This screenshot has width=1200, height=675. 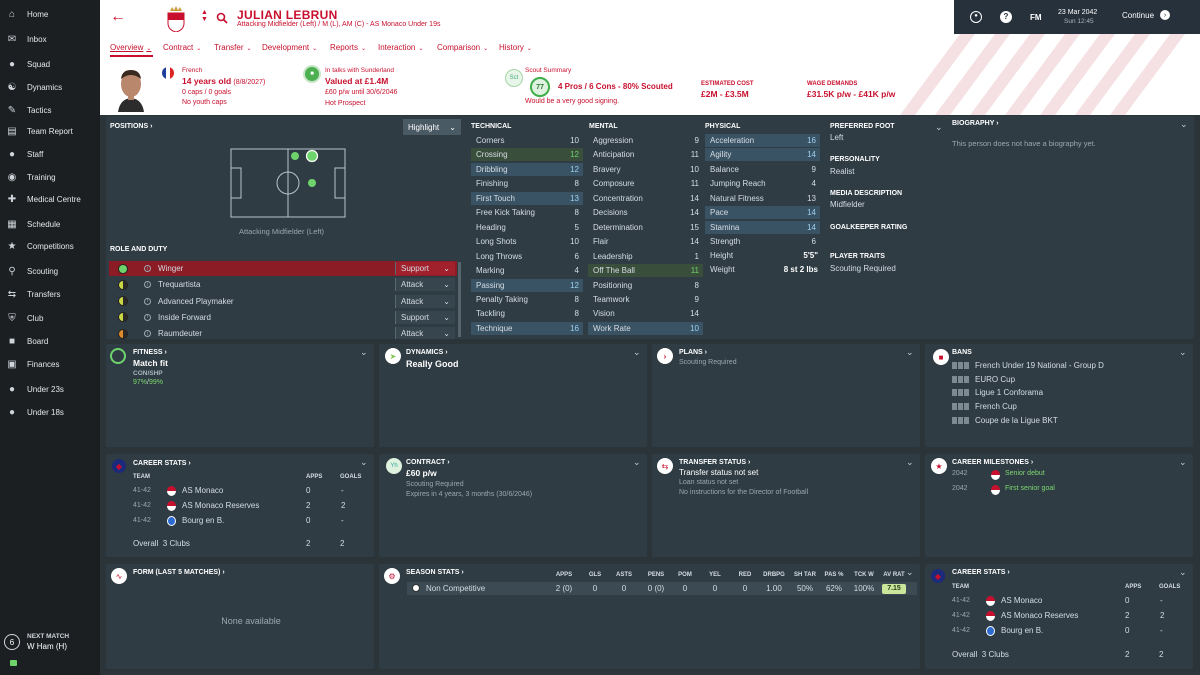 What do you see at coordinates (527, 313) in the screenshot?
I see `attribute-row: Tackling 8` at bounding box center [527, 313].